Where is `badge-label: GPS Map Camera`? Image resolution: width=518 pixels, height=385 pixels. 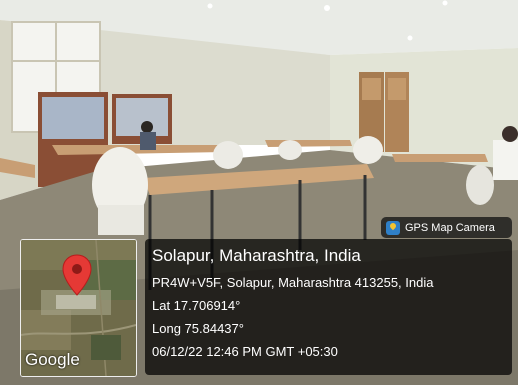 badge-label: GPS Map Camera is located at coordinates (450, 227).